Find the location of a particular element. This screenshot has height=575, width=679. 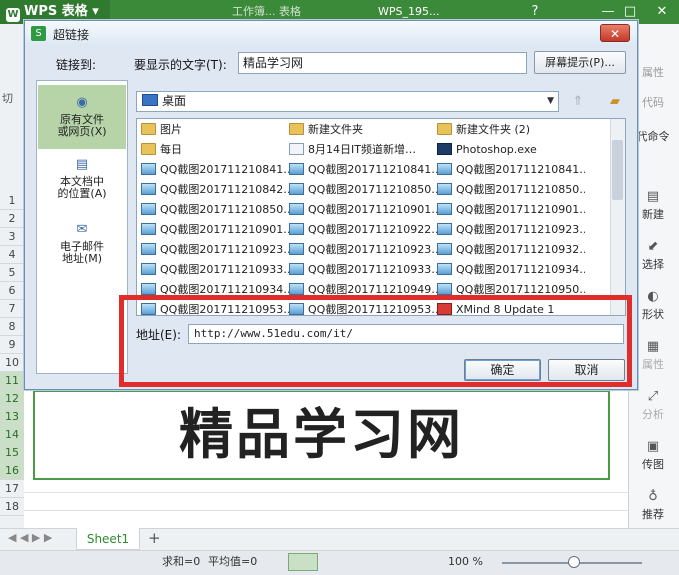

photoshop-icon is located at coordinates (444, 149).